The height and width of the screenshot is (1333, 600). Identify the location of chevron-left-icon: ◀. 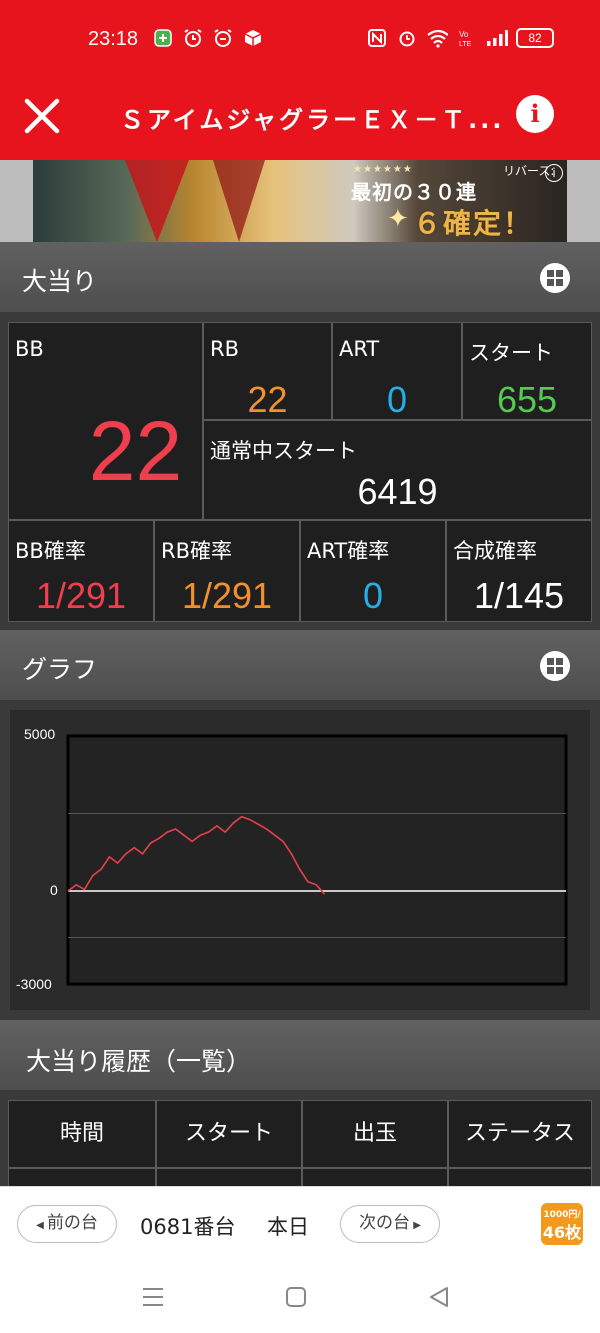
(41, 1225).